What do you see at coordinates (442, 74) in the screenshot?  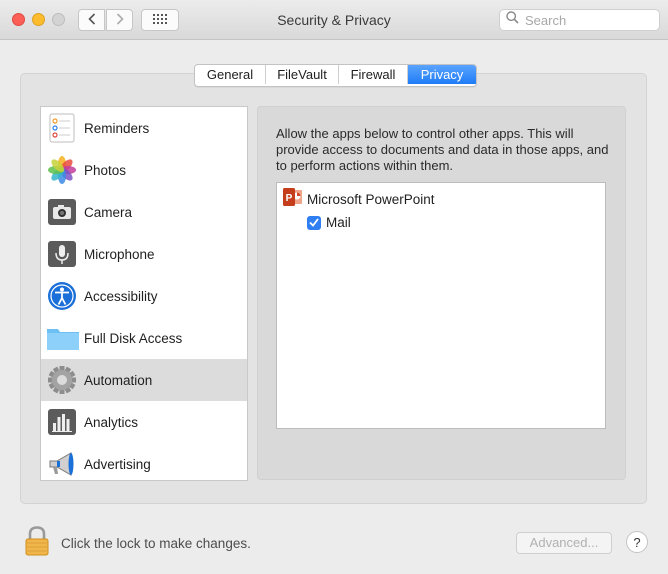 I see `tab-privacy: Privacy` at bounding box center [442, 74].